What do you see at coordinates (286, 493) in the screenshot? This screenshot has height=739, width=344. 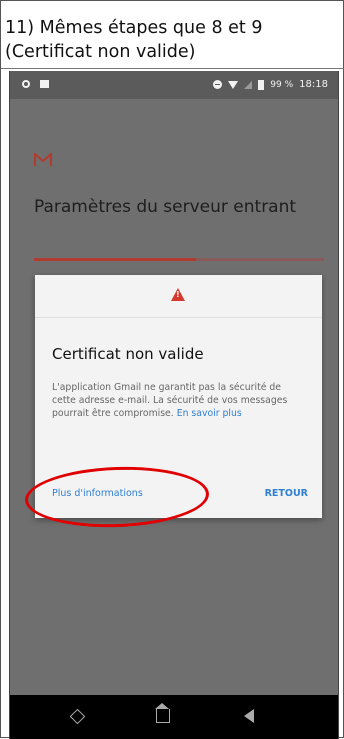 I see `back-button: RETOUR` at bounding box center [286, 493].